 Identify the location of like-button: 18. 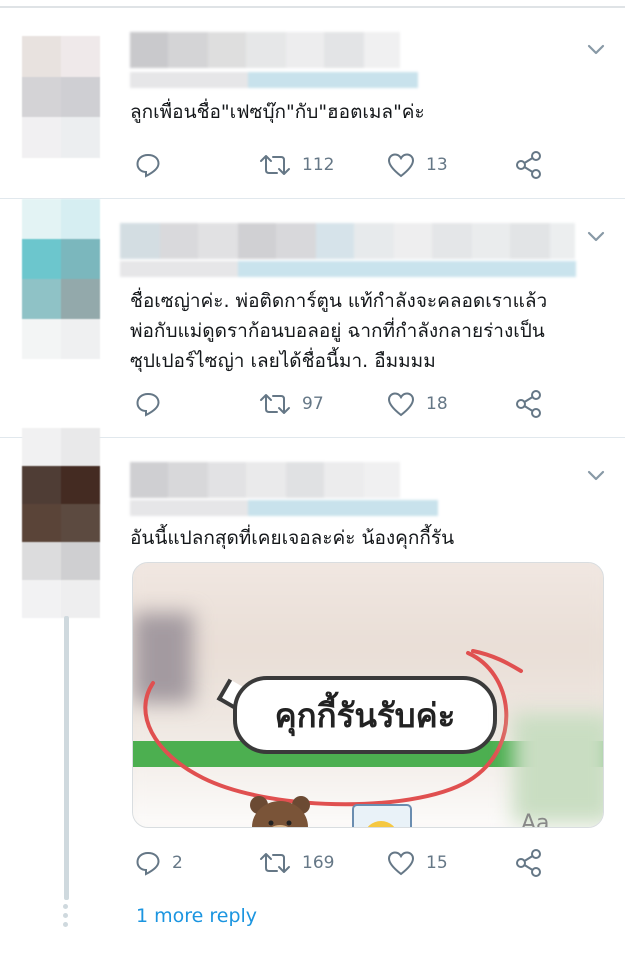
(417, 404).